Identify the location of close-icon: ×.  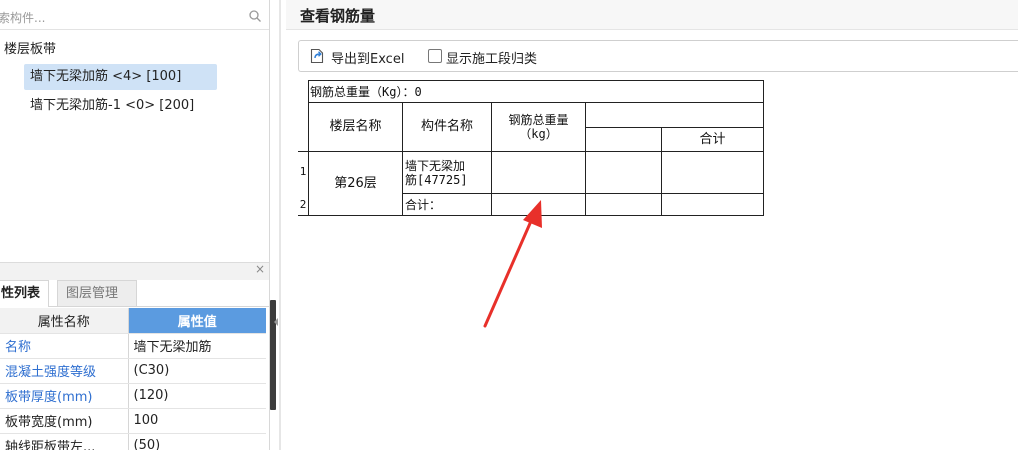
(260, 269).